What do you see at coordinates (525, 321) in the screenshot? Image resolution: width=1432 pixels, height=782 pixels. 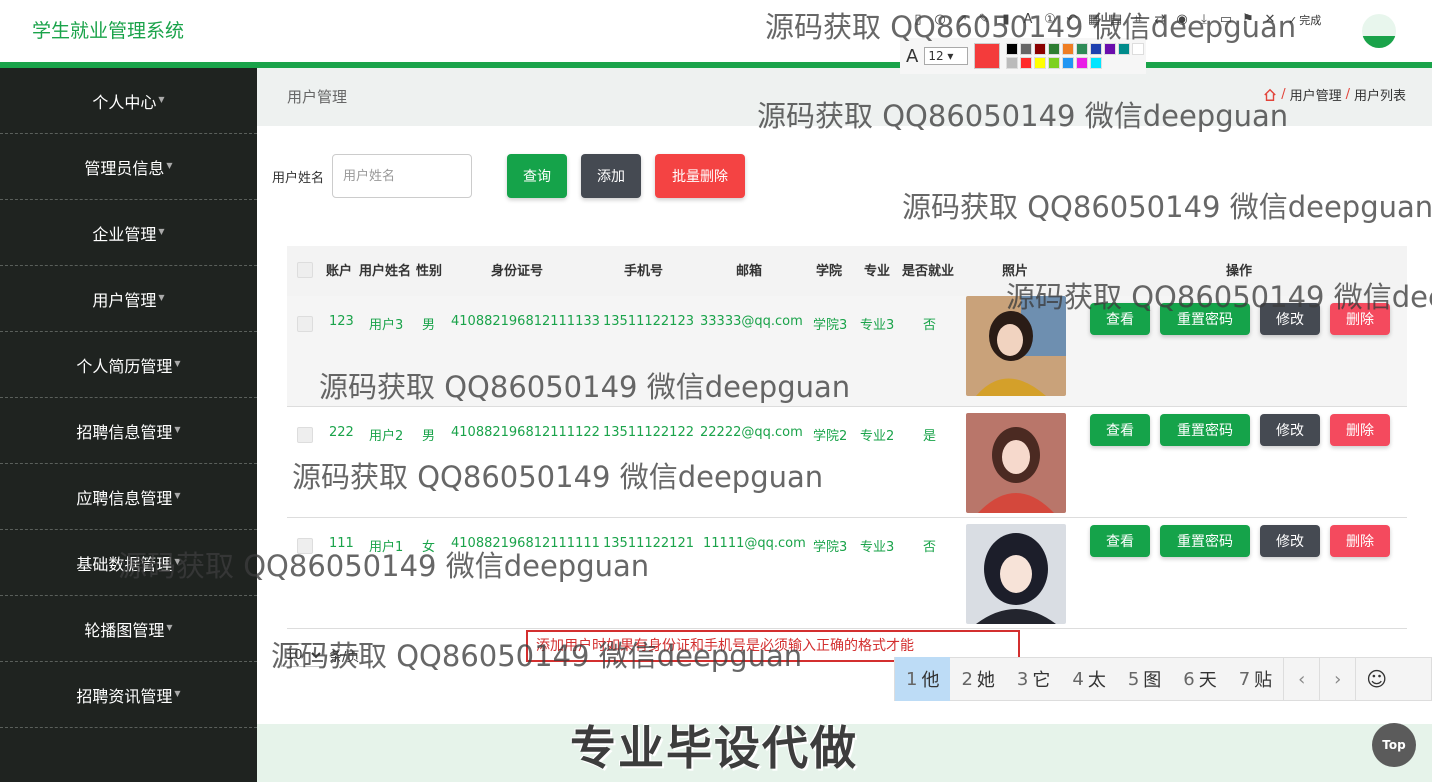 I see `cell-id-card: 410882196812111133` at bounding box center [525, 321].